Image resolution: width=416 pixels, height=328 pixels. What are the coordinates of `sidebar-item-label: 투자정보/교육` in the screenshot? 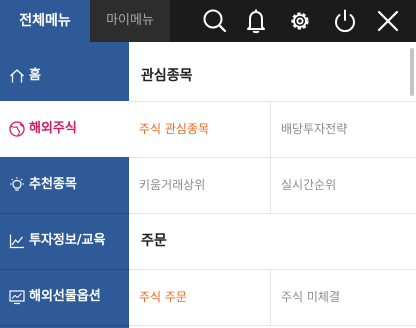 It's located at (67, 240).